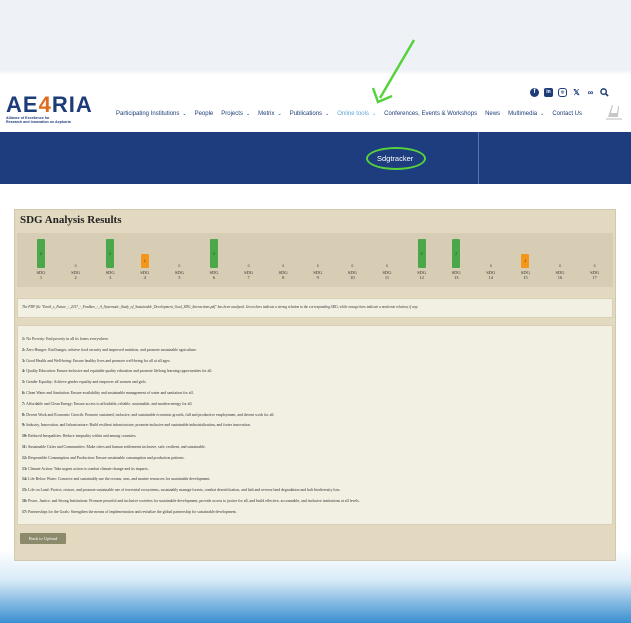 The image size is (631, 623). I want to click on nav-item-7: News, so click(492, 114).